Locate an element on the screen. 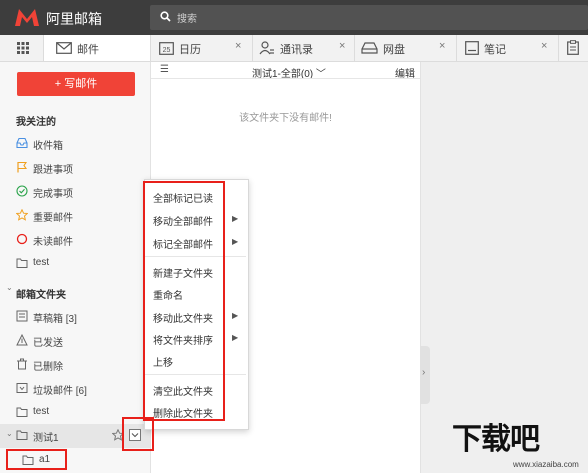 Image resolution: width=588 pixels, height=473 pixels. sidebar-item-inbox: 收件箱 is located at coordinates (75, 144).